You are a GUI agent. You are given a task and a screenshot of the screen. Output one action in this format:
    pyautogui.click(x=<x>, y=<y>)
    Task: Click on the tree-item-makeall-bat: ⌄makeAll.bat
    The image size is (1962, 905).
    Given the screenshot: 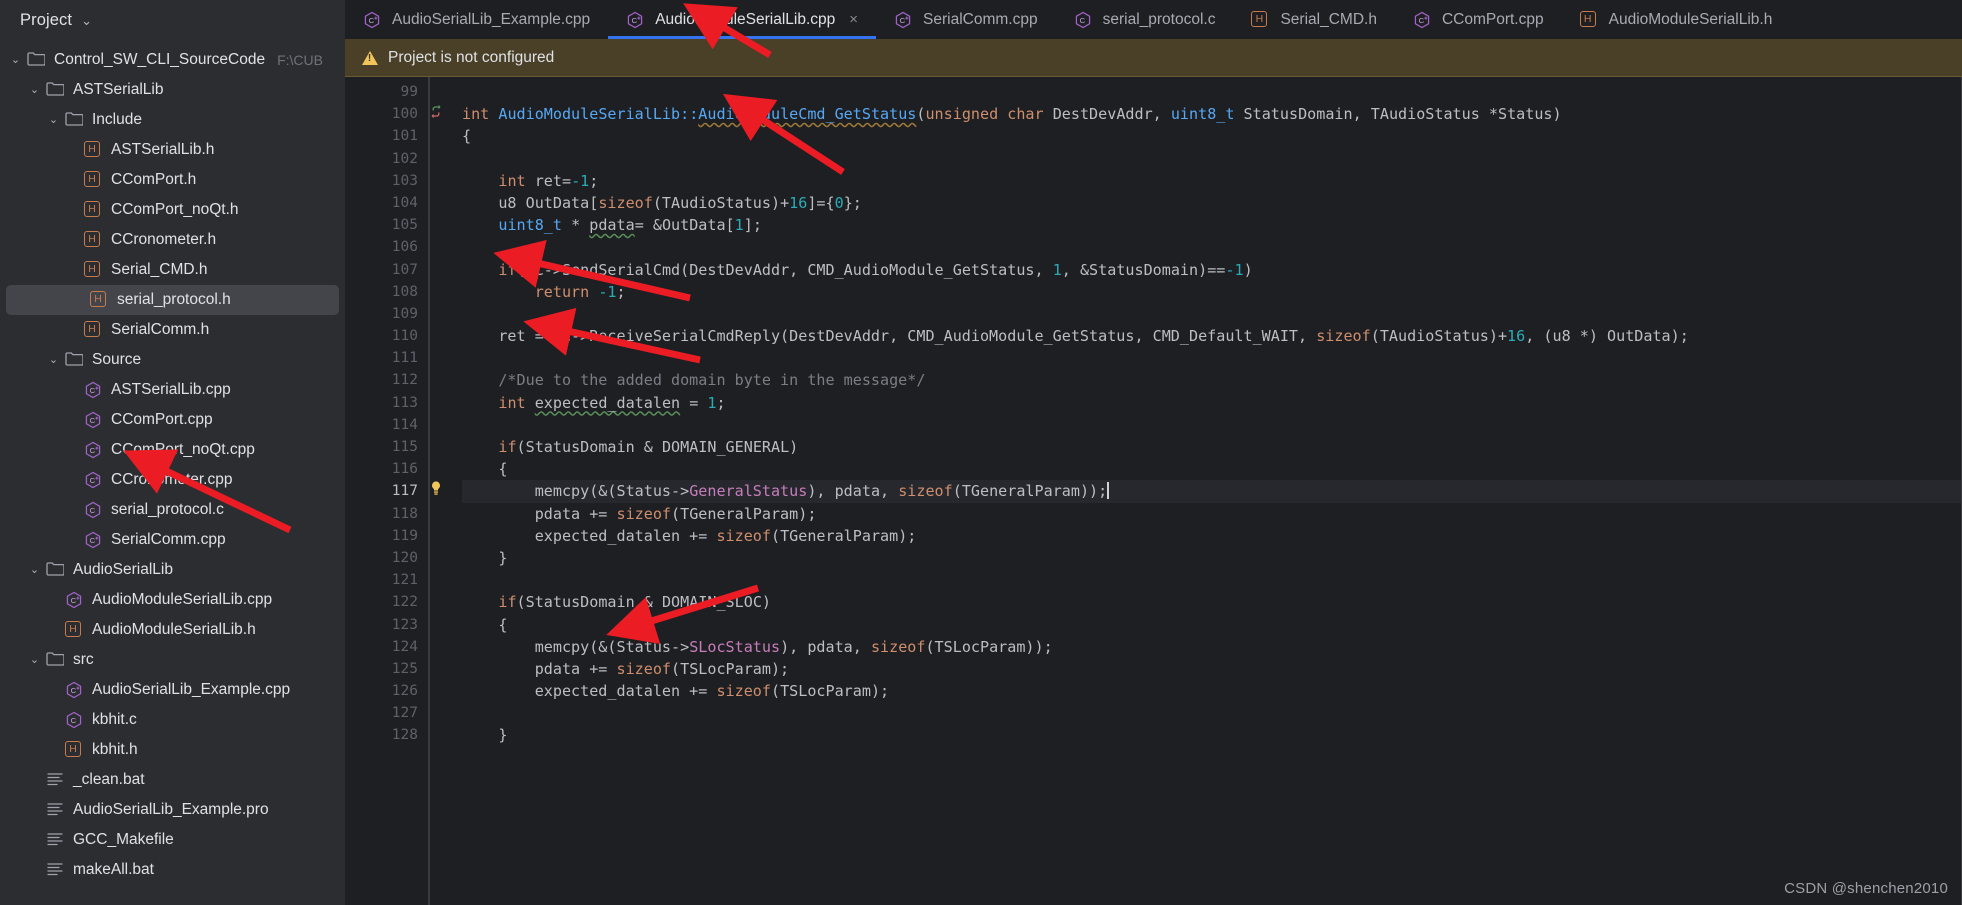 What is the action you would take?
    pyautogui.click(x=172, y=870)
    